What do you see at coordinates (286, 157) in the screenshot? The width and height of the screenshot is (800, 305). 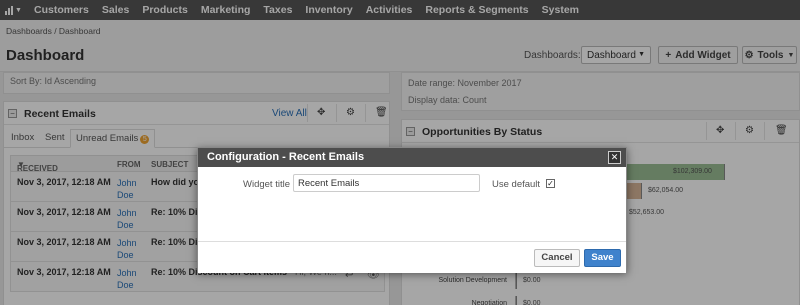 I see `dialog-title: Configuration - Recent Emails` at bounding box center [286, 157].